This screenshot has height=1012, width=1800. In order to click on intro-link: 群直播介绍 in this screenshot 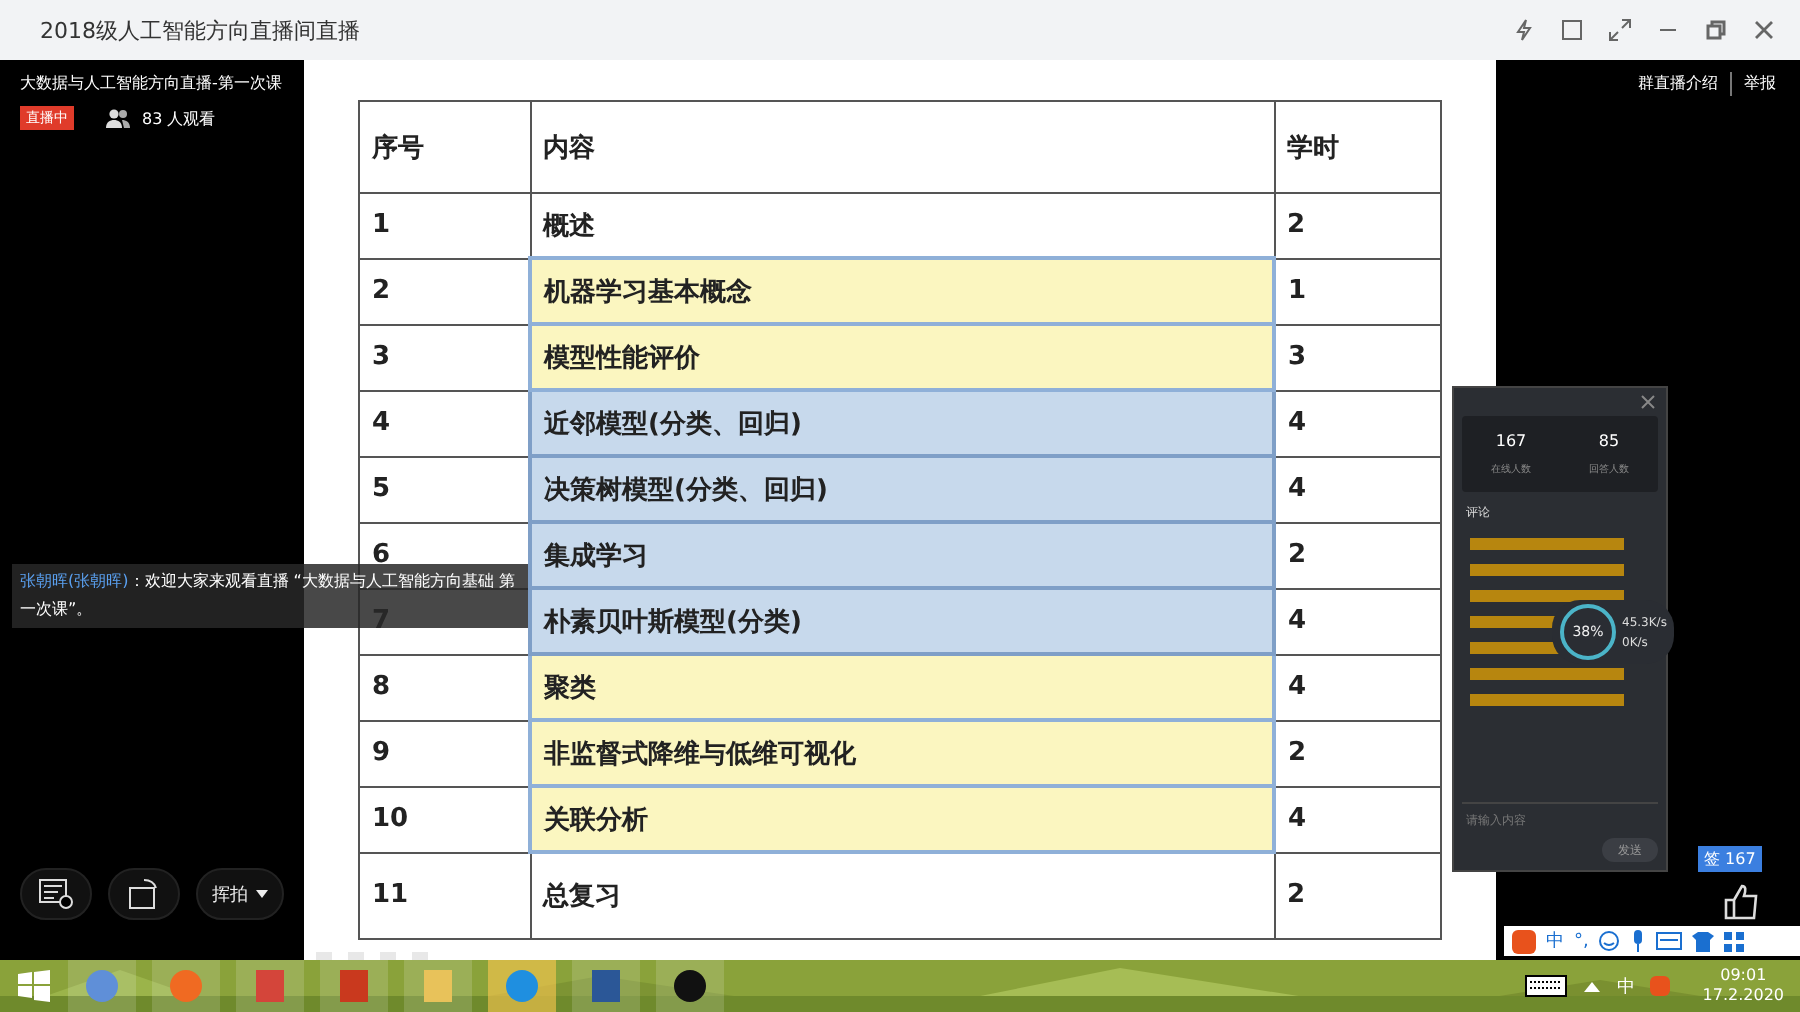, I will do `click(1678, 84)`.